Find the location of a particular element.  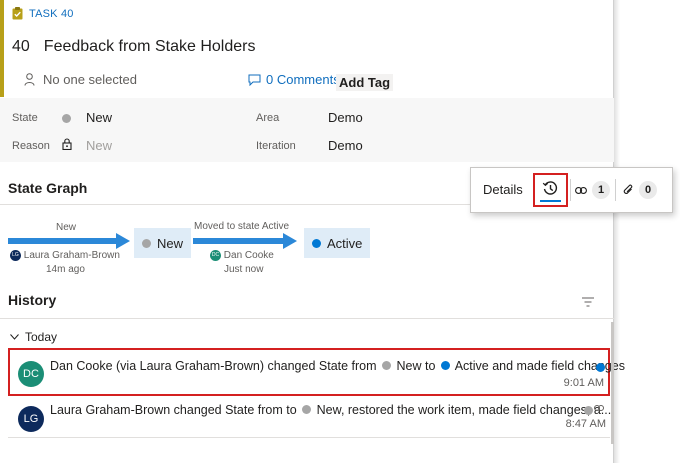

avatar-dc: DC is located at coordinates (31, 374).